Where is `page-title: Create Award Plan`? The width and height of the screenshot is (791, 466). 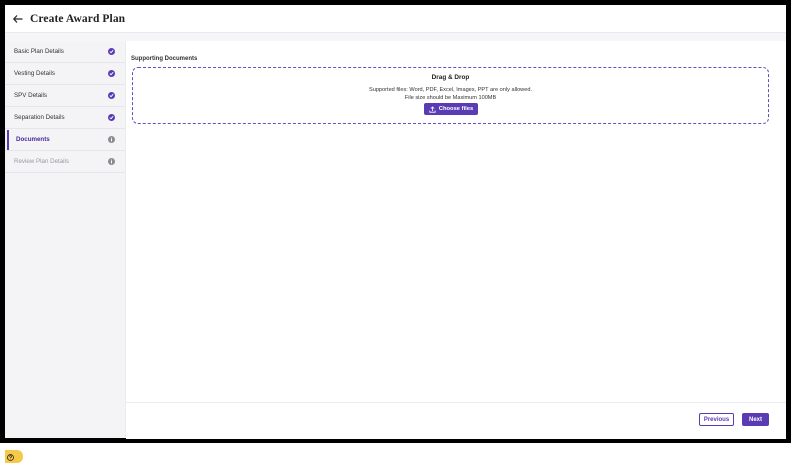 page-title: Create Award Plan is located at coordinates (78, 18).